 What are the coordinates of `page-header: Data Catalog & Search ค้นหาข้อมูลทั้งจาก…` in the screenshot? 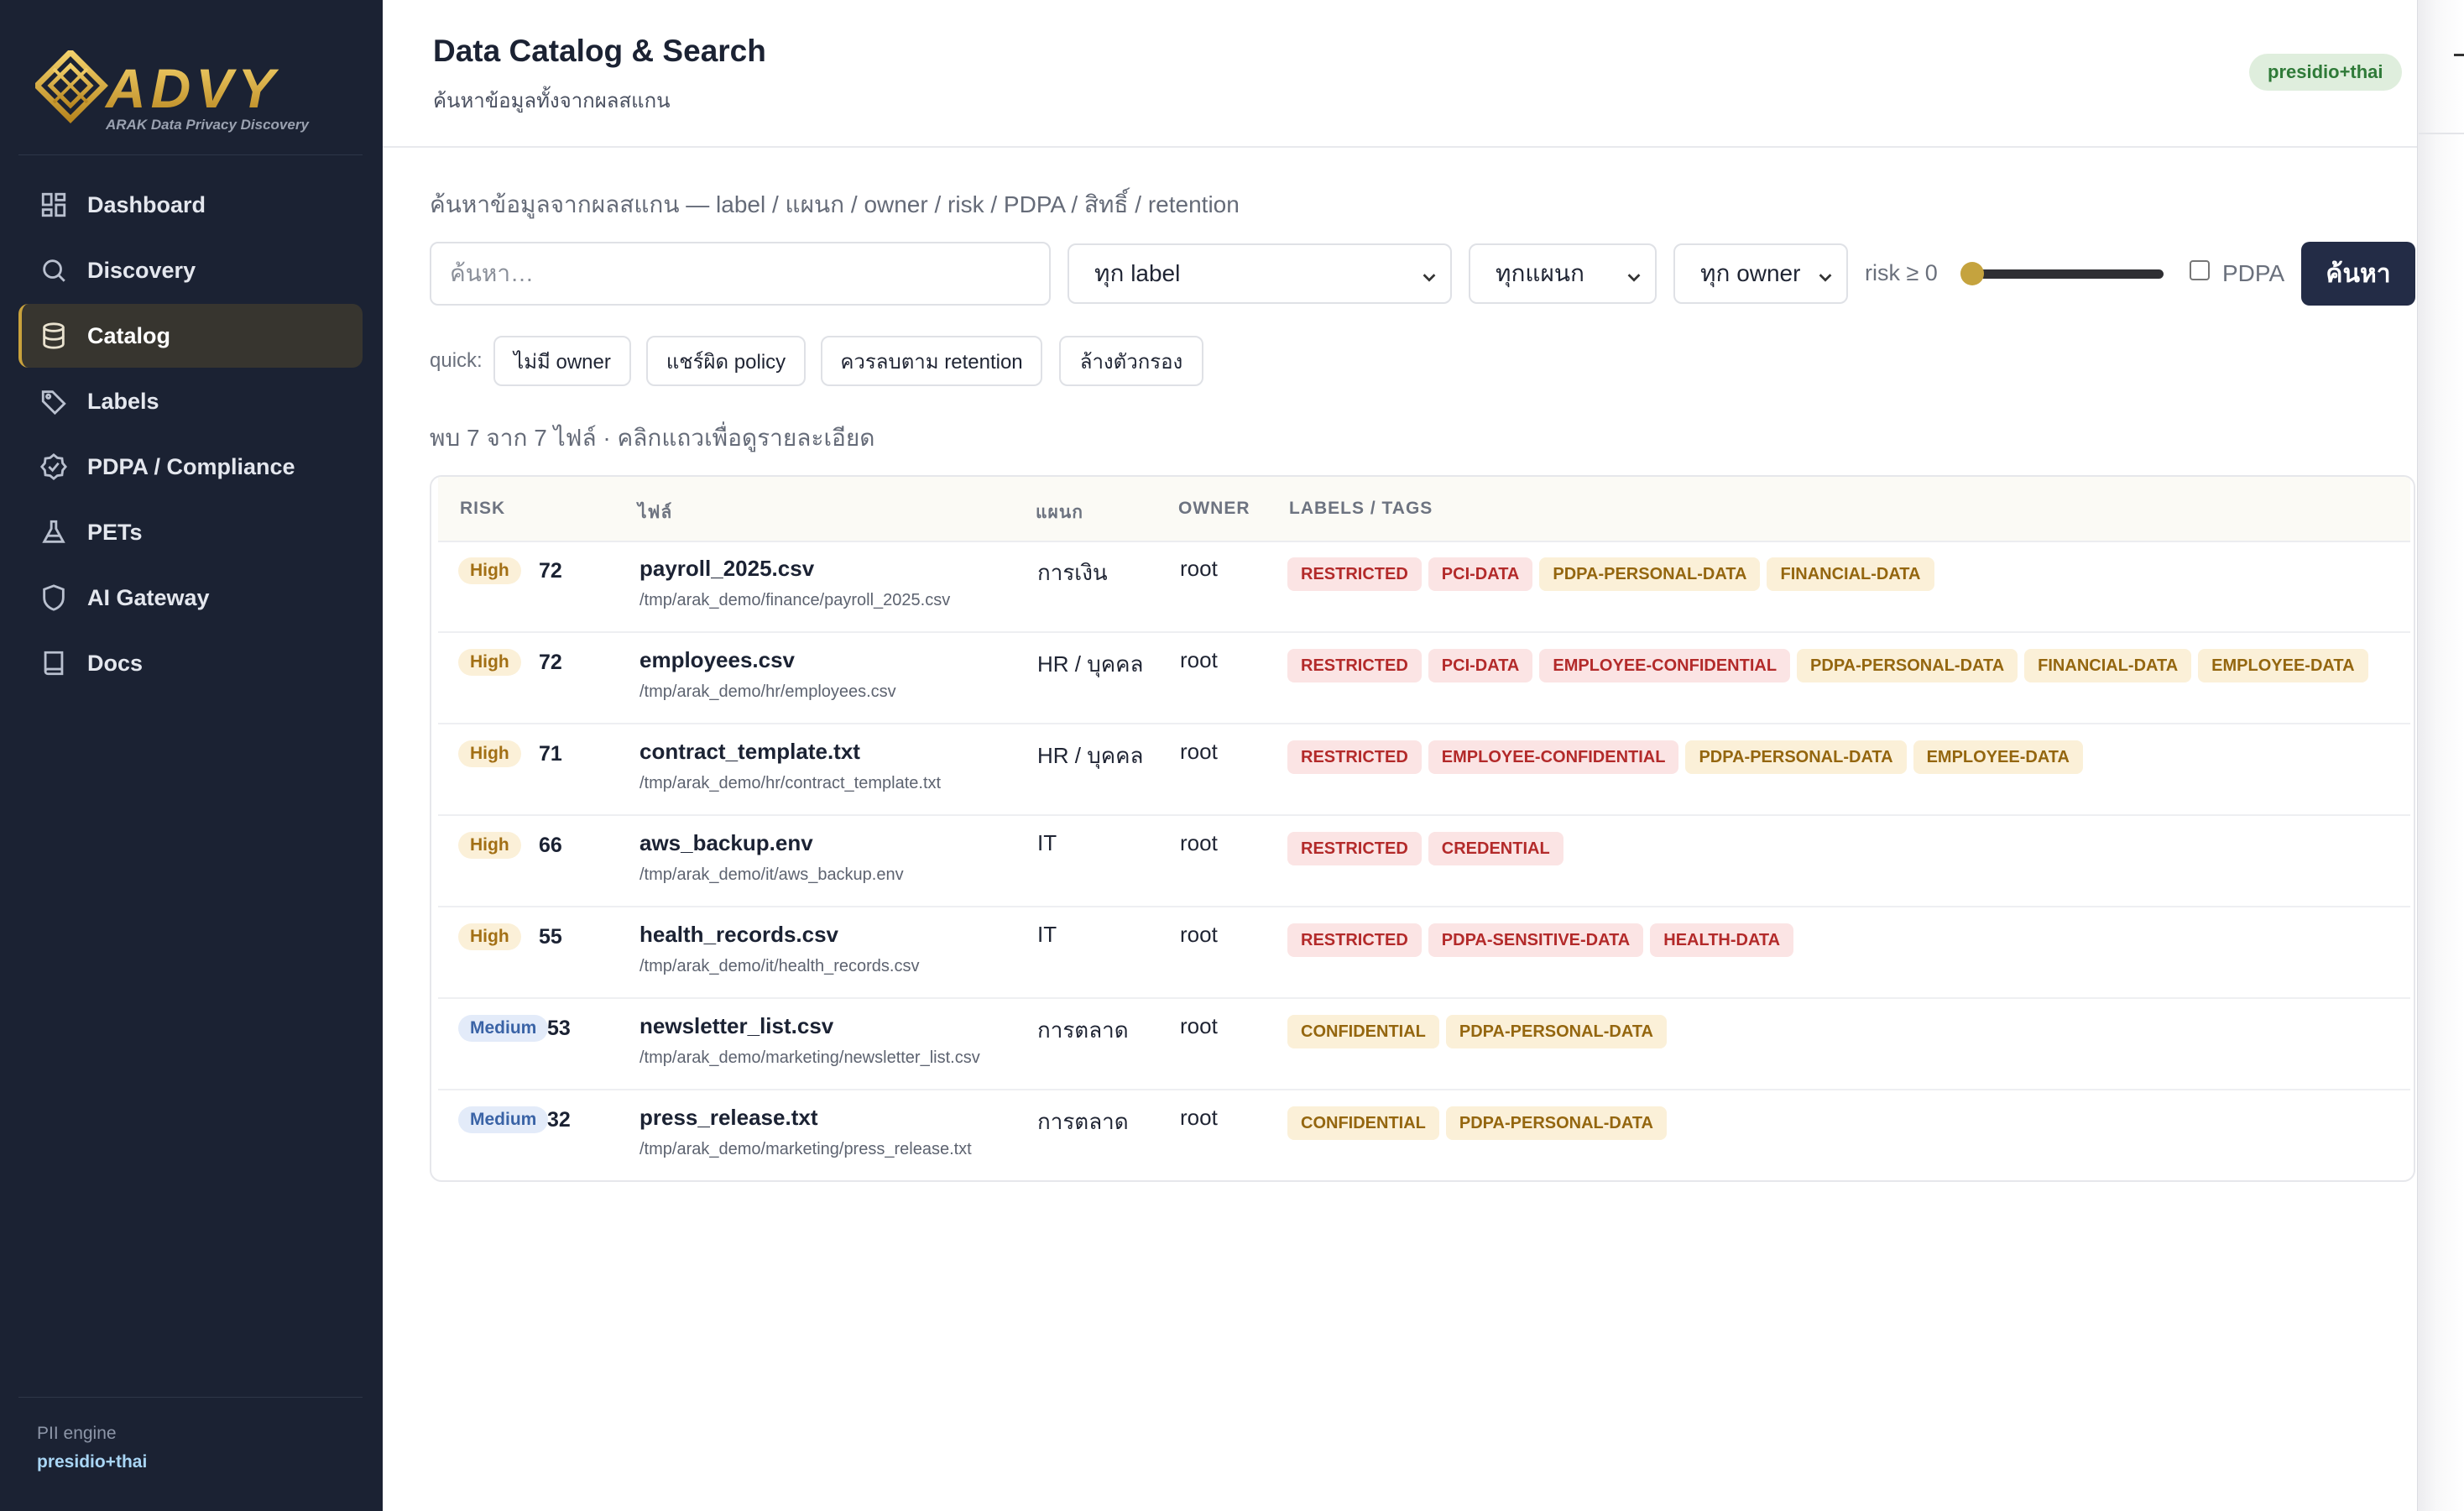 It's located at (1400, 74).